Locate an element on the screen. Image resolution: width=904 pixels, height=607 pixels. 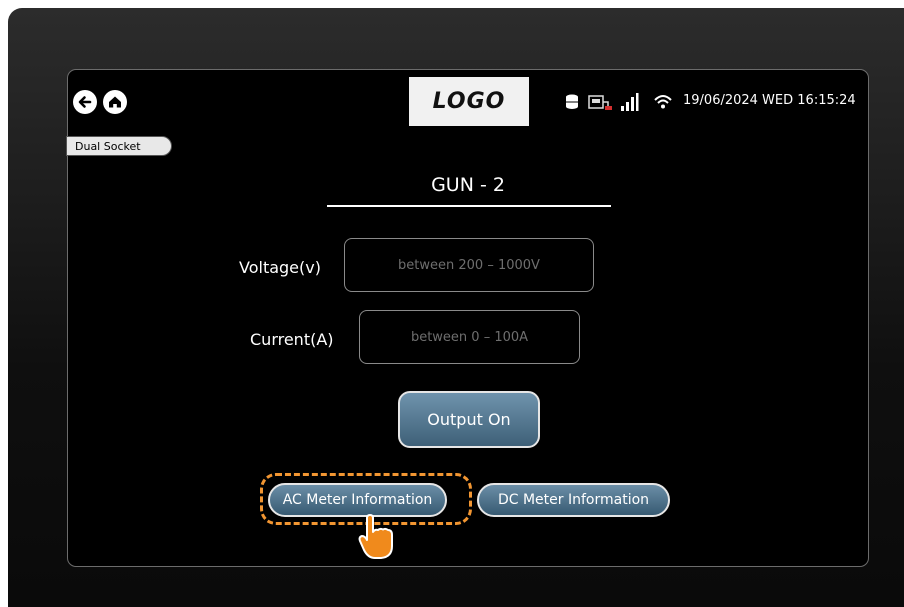
back-button is located at coordinates (85, 102).